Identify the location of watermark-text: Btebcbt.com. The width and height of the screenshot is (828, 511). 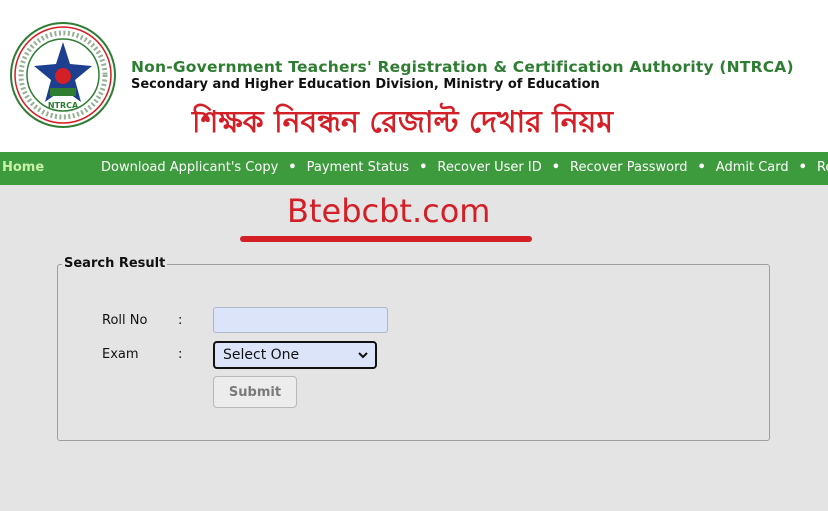
(389, 211).